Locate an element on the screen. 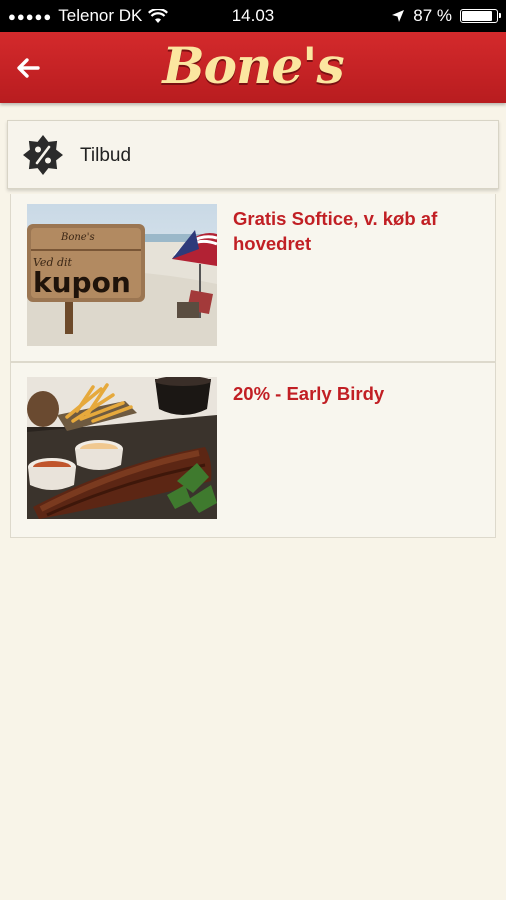  discount-percent-icon is located at coordinates (43, 155).